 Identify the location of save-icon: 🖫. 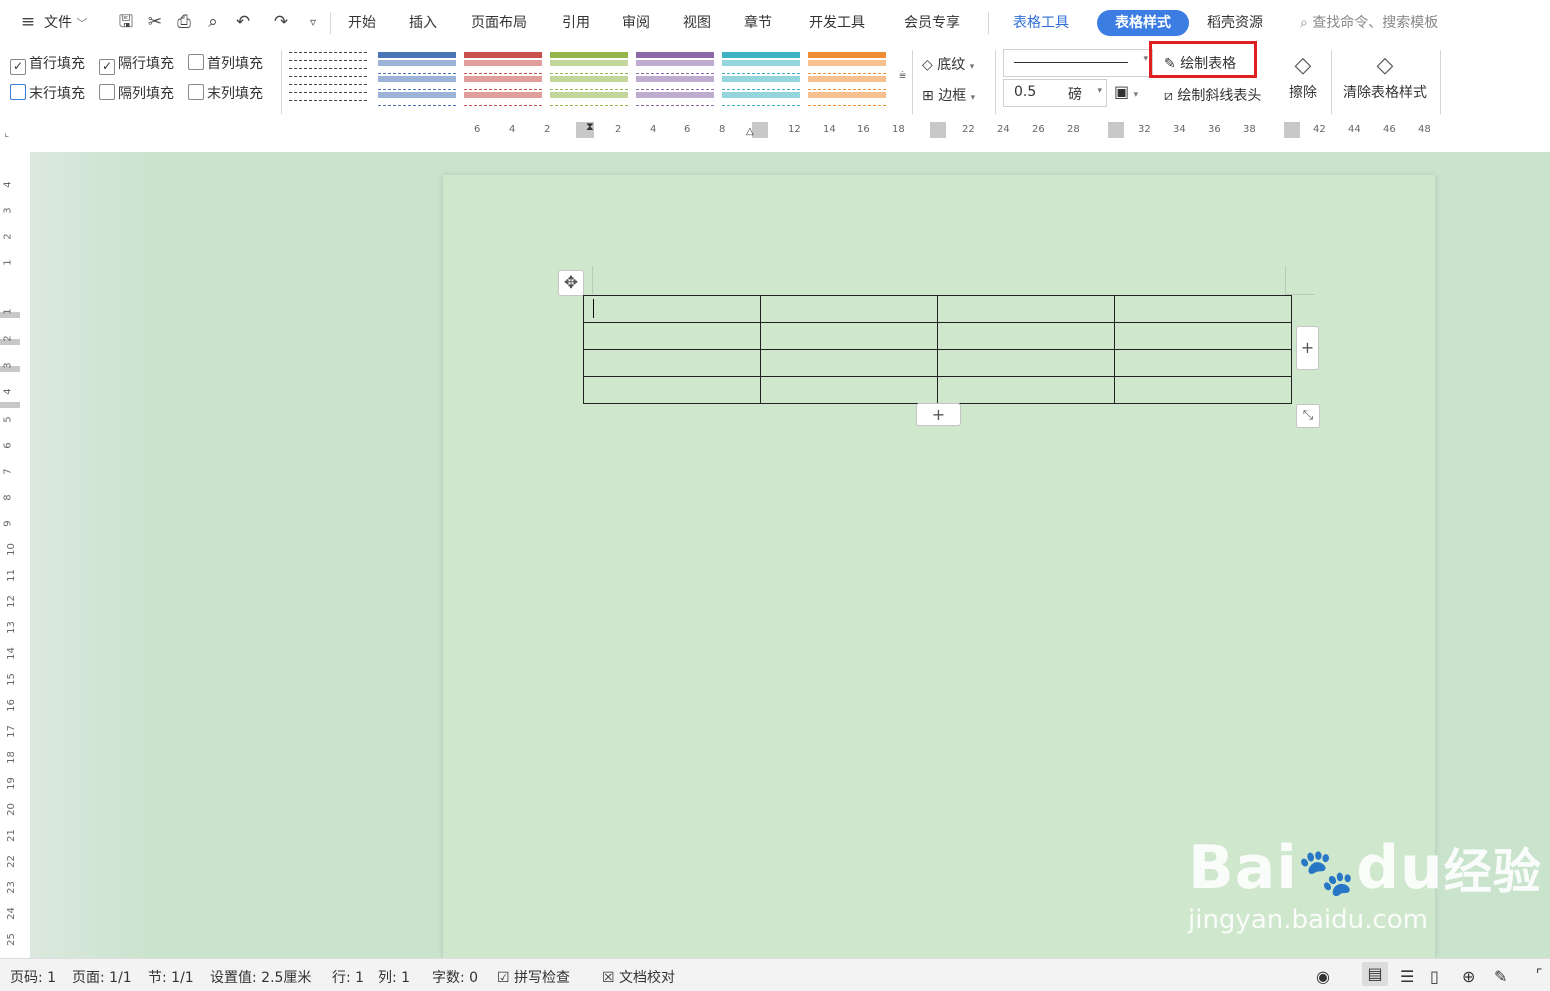
(126, 22).